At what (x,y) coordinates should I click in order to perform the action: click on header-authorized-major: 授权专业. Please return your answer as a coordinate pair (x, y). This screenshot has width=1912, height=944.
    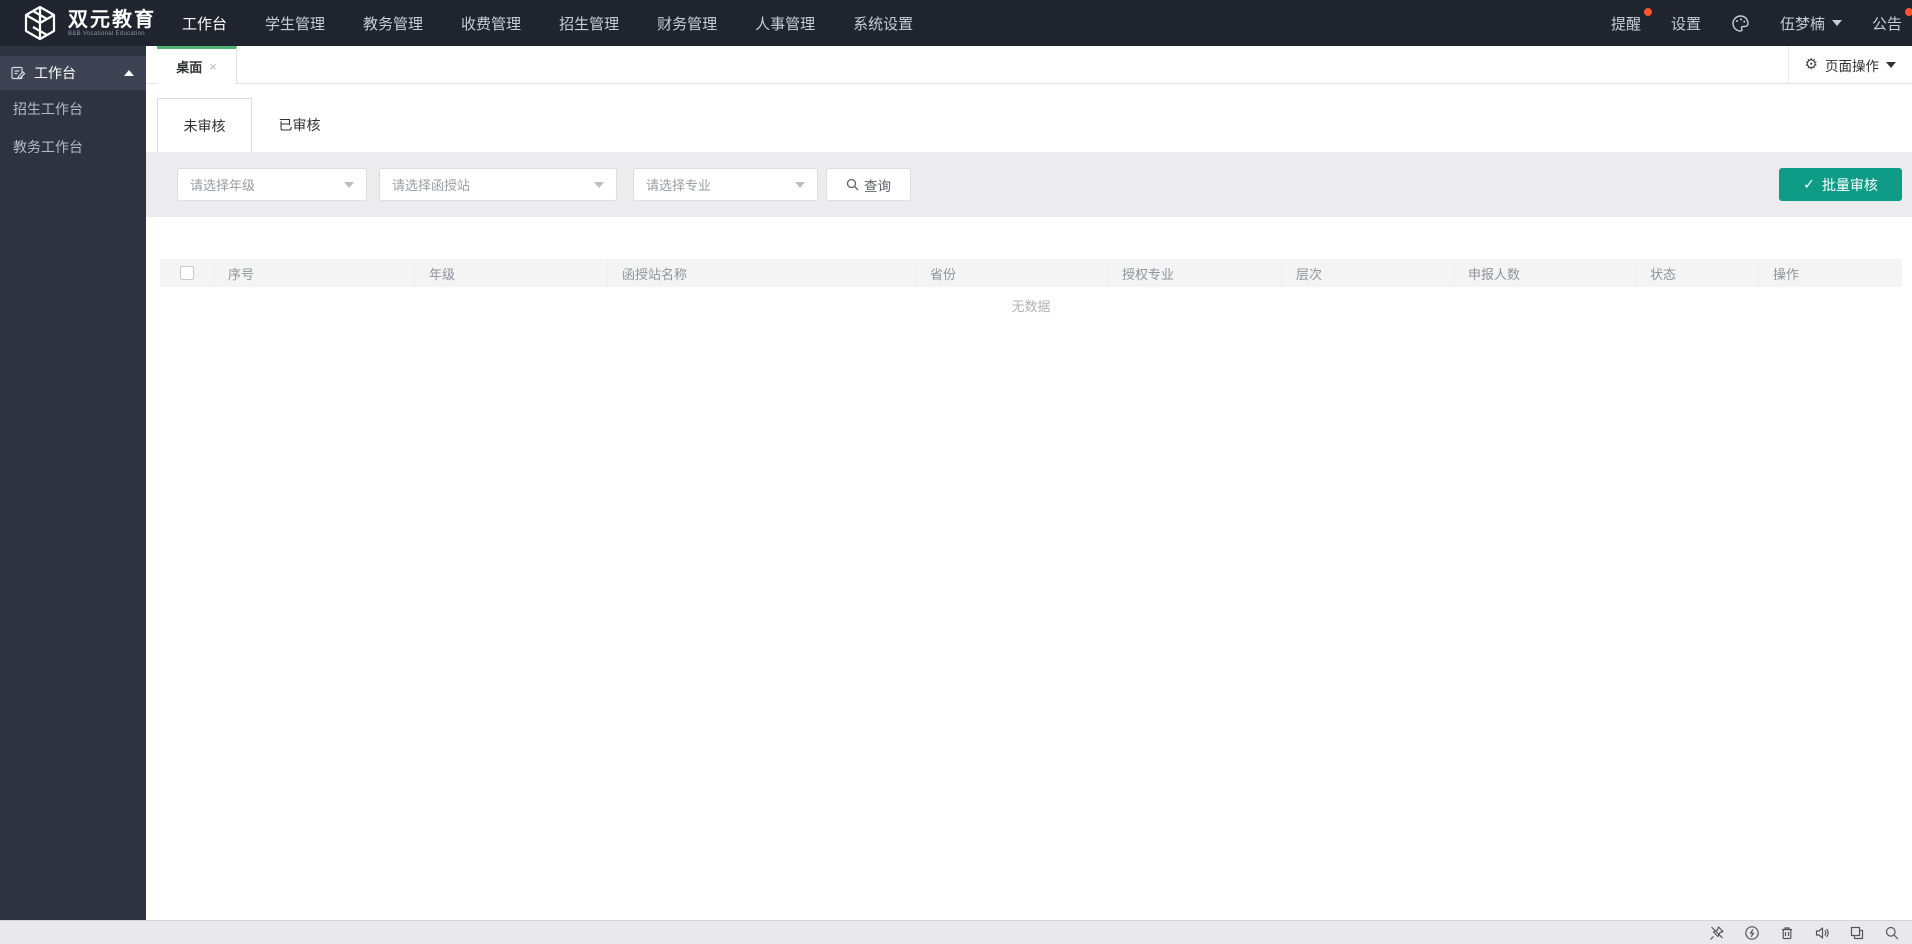
    Looking at the image, I should click on (1195, 273).